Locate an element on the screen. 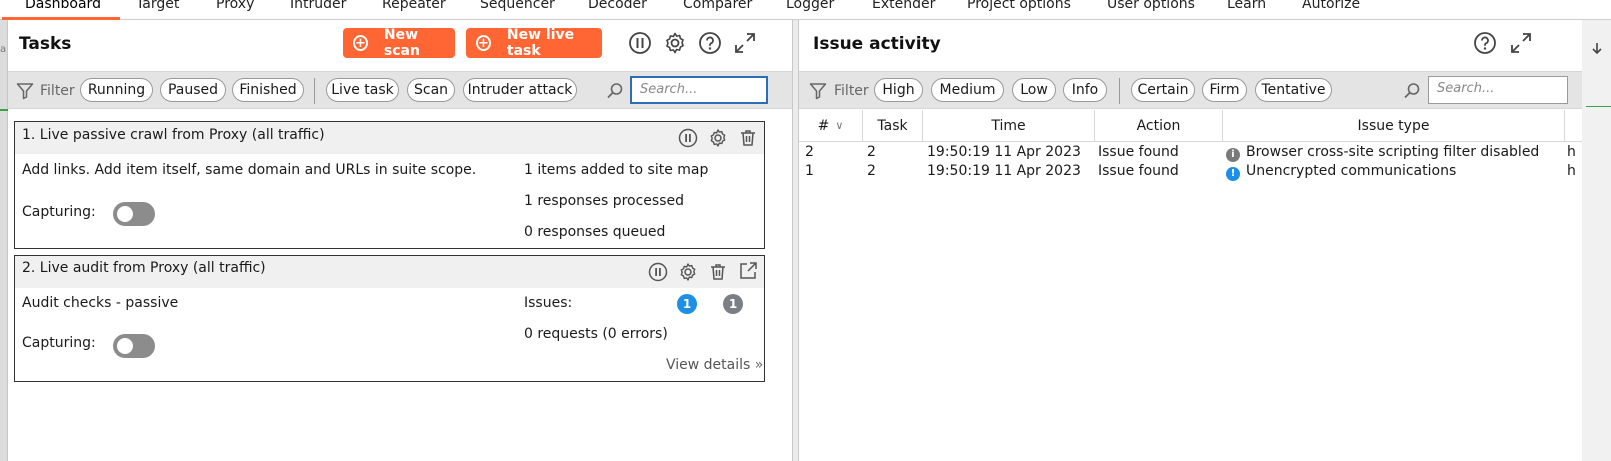 The image size is (1611, 461). left-strip-indicator is located at coordinates (4, 110).